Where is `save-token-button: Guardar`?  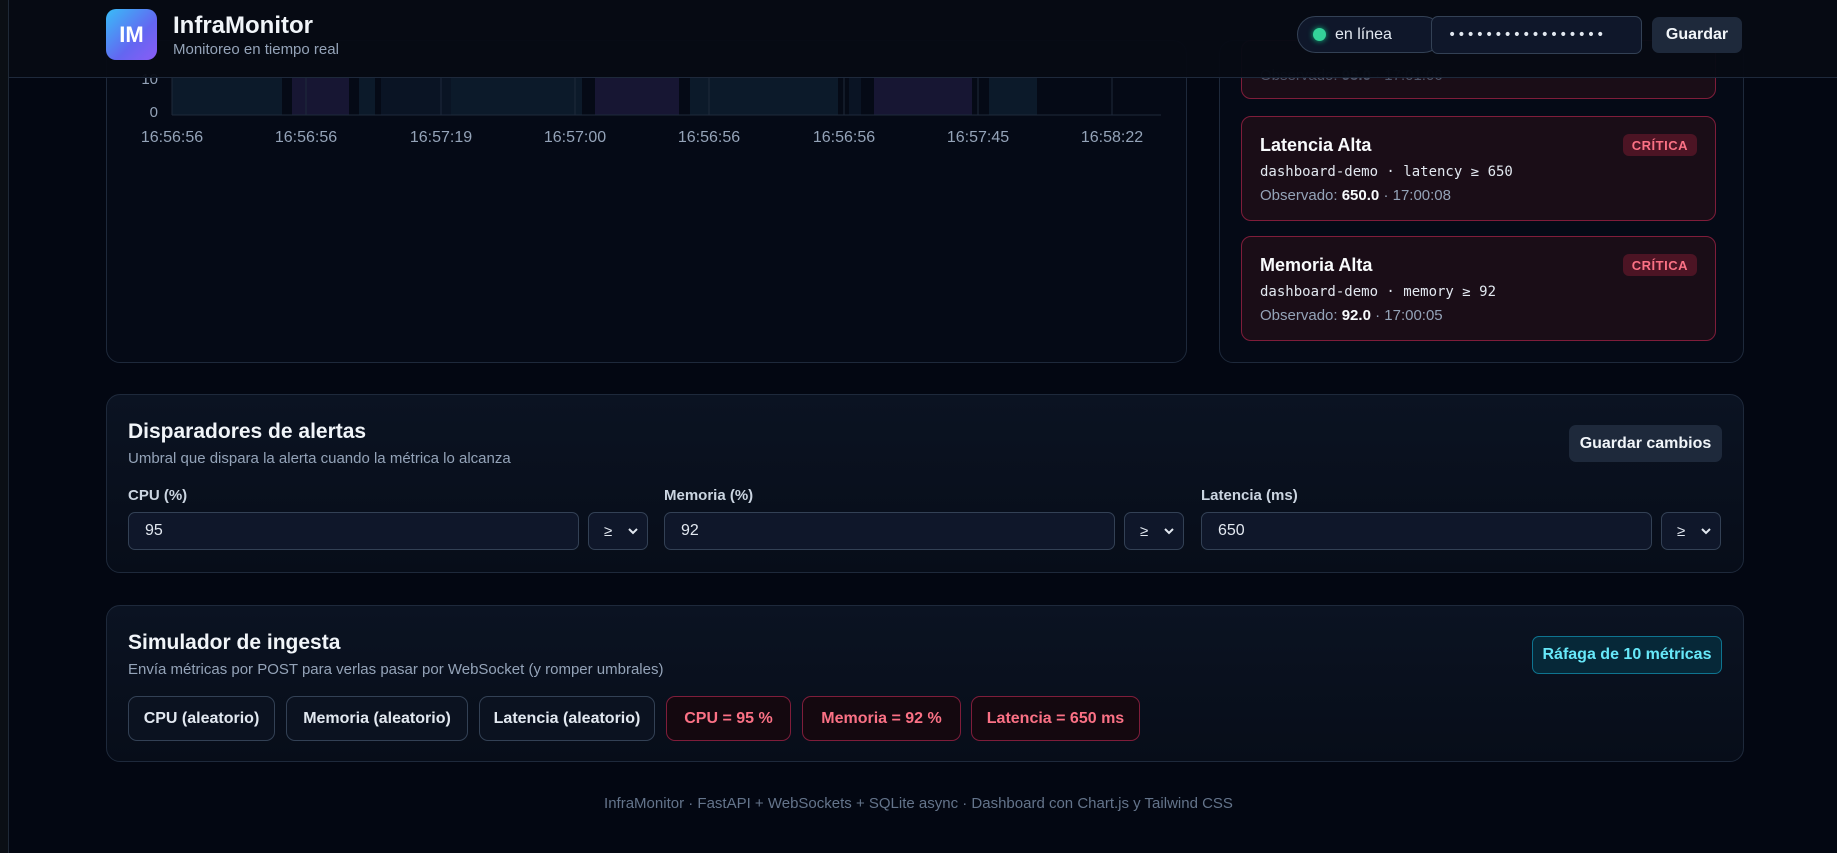 save-token-button: Guardar is located at coordinates (1697, 35).